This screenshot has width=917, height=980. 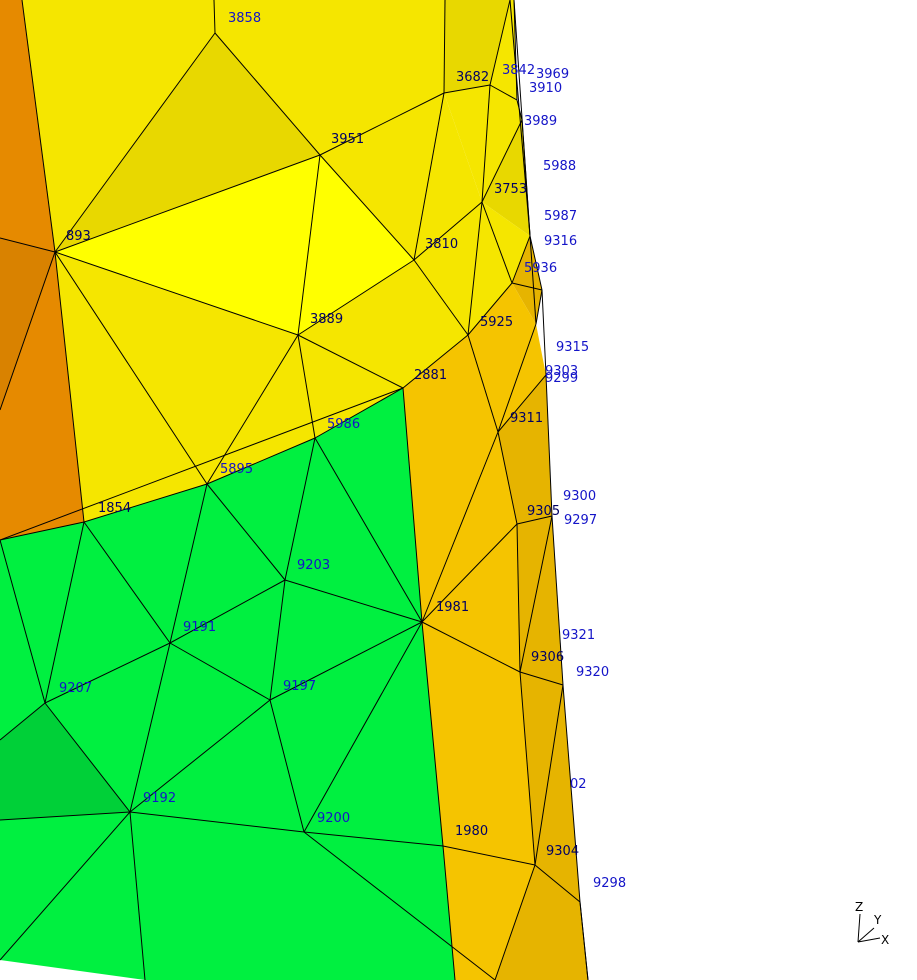 I want to click on node-label: 5987, so click(x=560, y=216).